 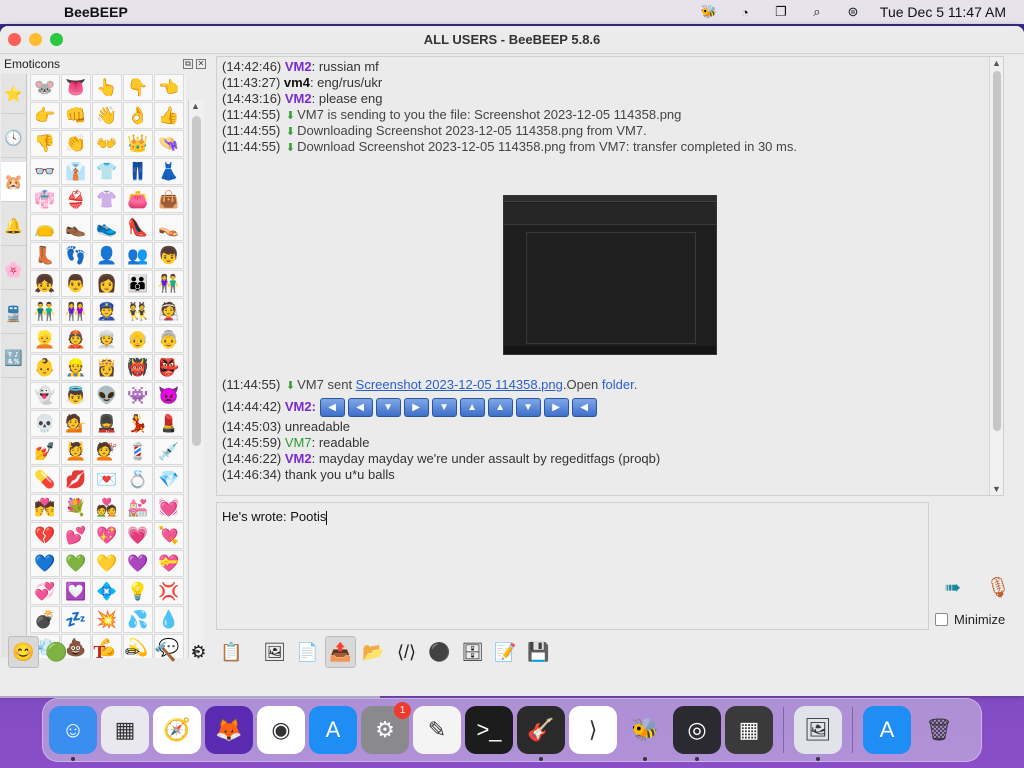 What do you see at coordinates (13, 182) in the screenshot?
I see `emoticon-tab-2: 🐹` at bounding box center [13, 182].